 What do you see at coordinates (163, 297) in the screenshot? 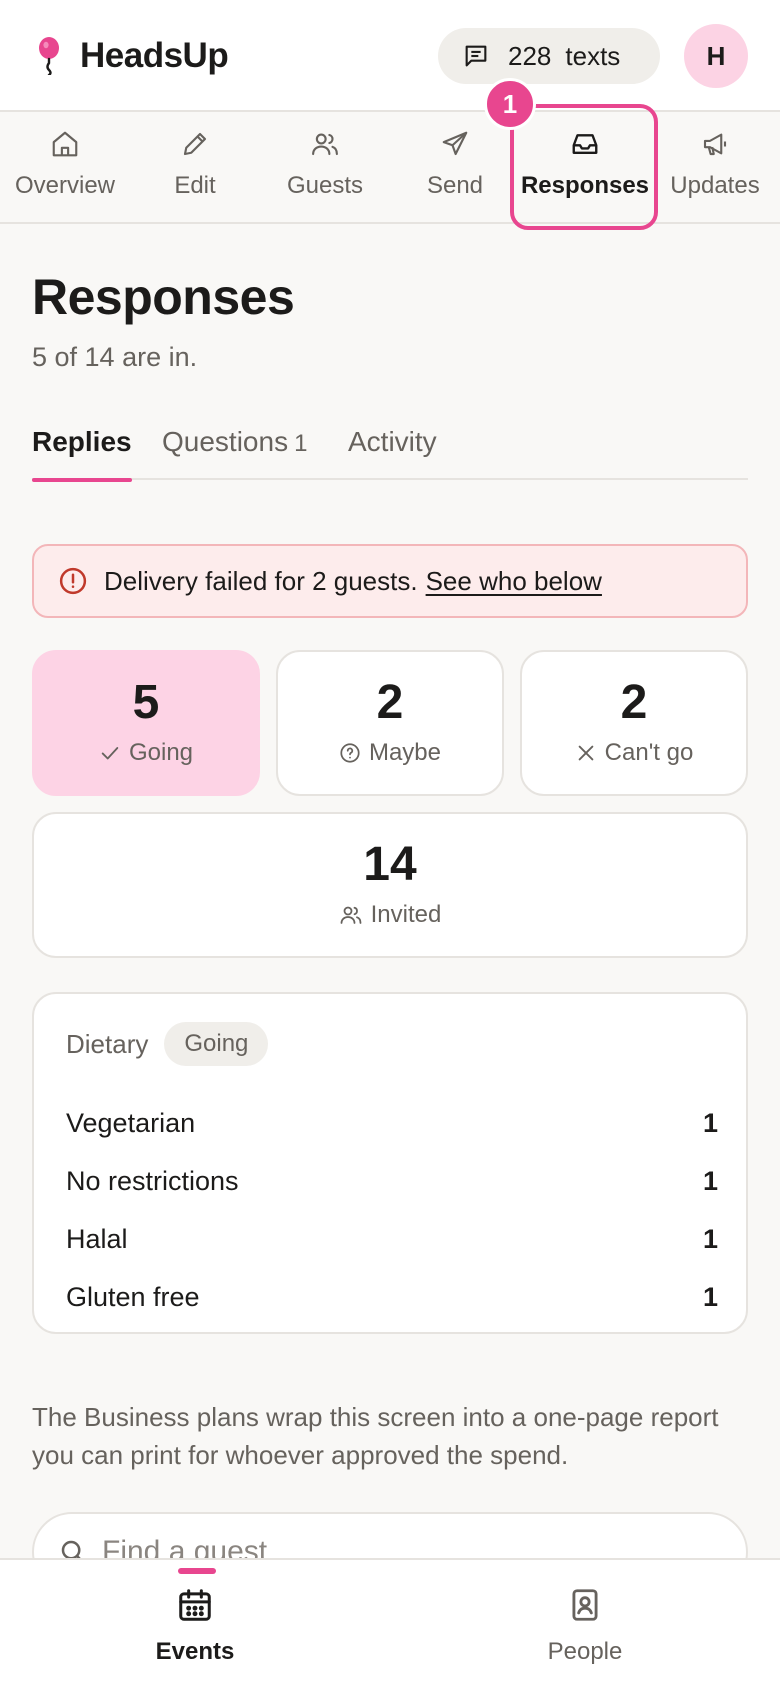
I see `page-title: Responses` at bounding box center [163, 297].